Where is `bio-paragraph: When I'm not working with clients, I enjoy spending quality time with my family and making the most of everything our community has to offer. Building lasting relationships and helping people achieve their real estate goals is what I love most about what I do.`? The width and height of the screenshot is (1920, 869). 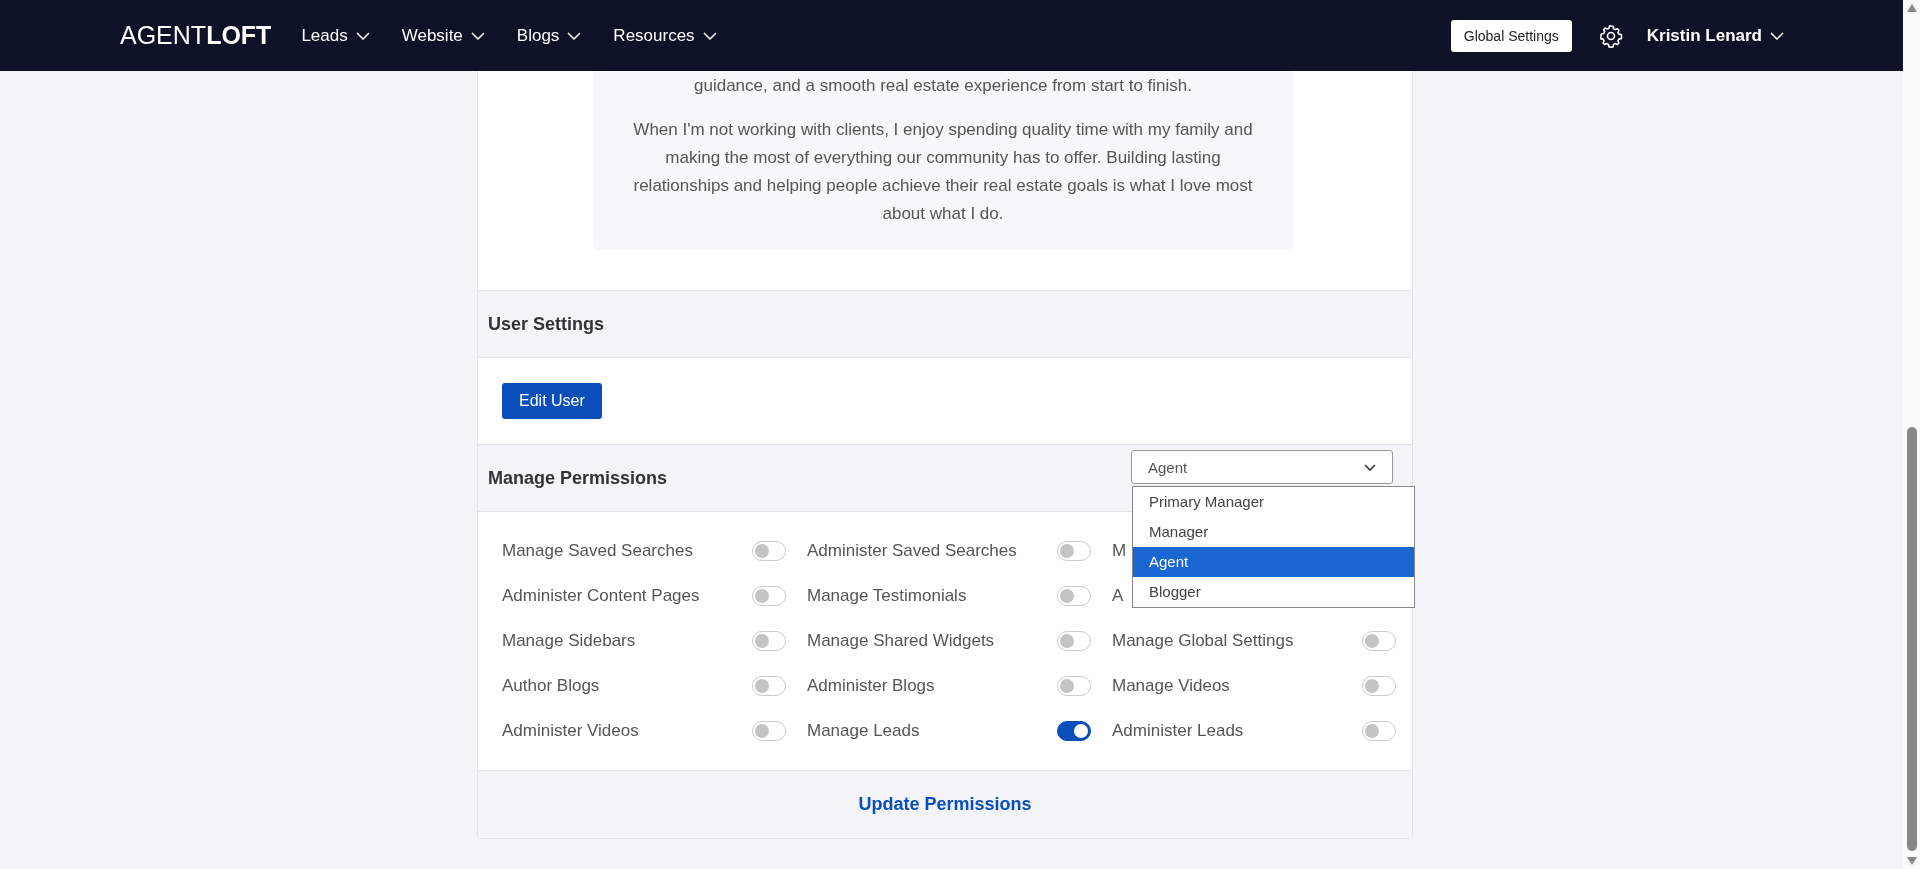 bio-paragraph: When I'm not working with clients, I enjoy spending quality time with my family and making the most of everything our community has to offer. Building lasting relationships and helping people achieve their real estate goals is what I love most about what I do. is located at coordinates (943, 172).